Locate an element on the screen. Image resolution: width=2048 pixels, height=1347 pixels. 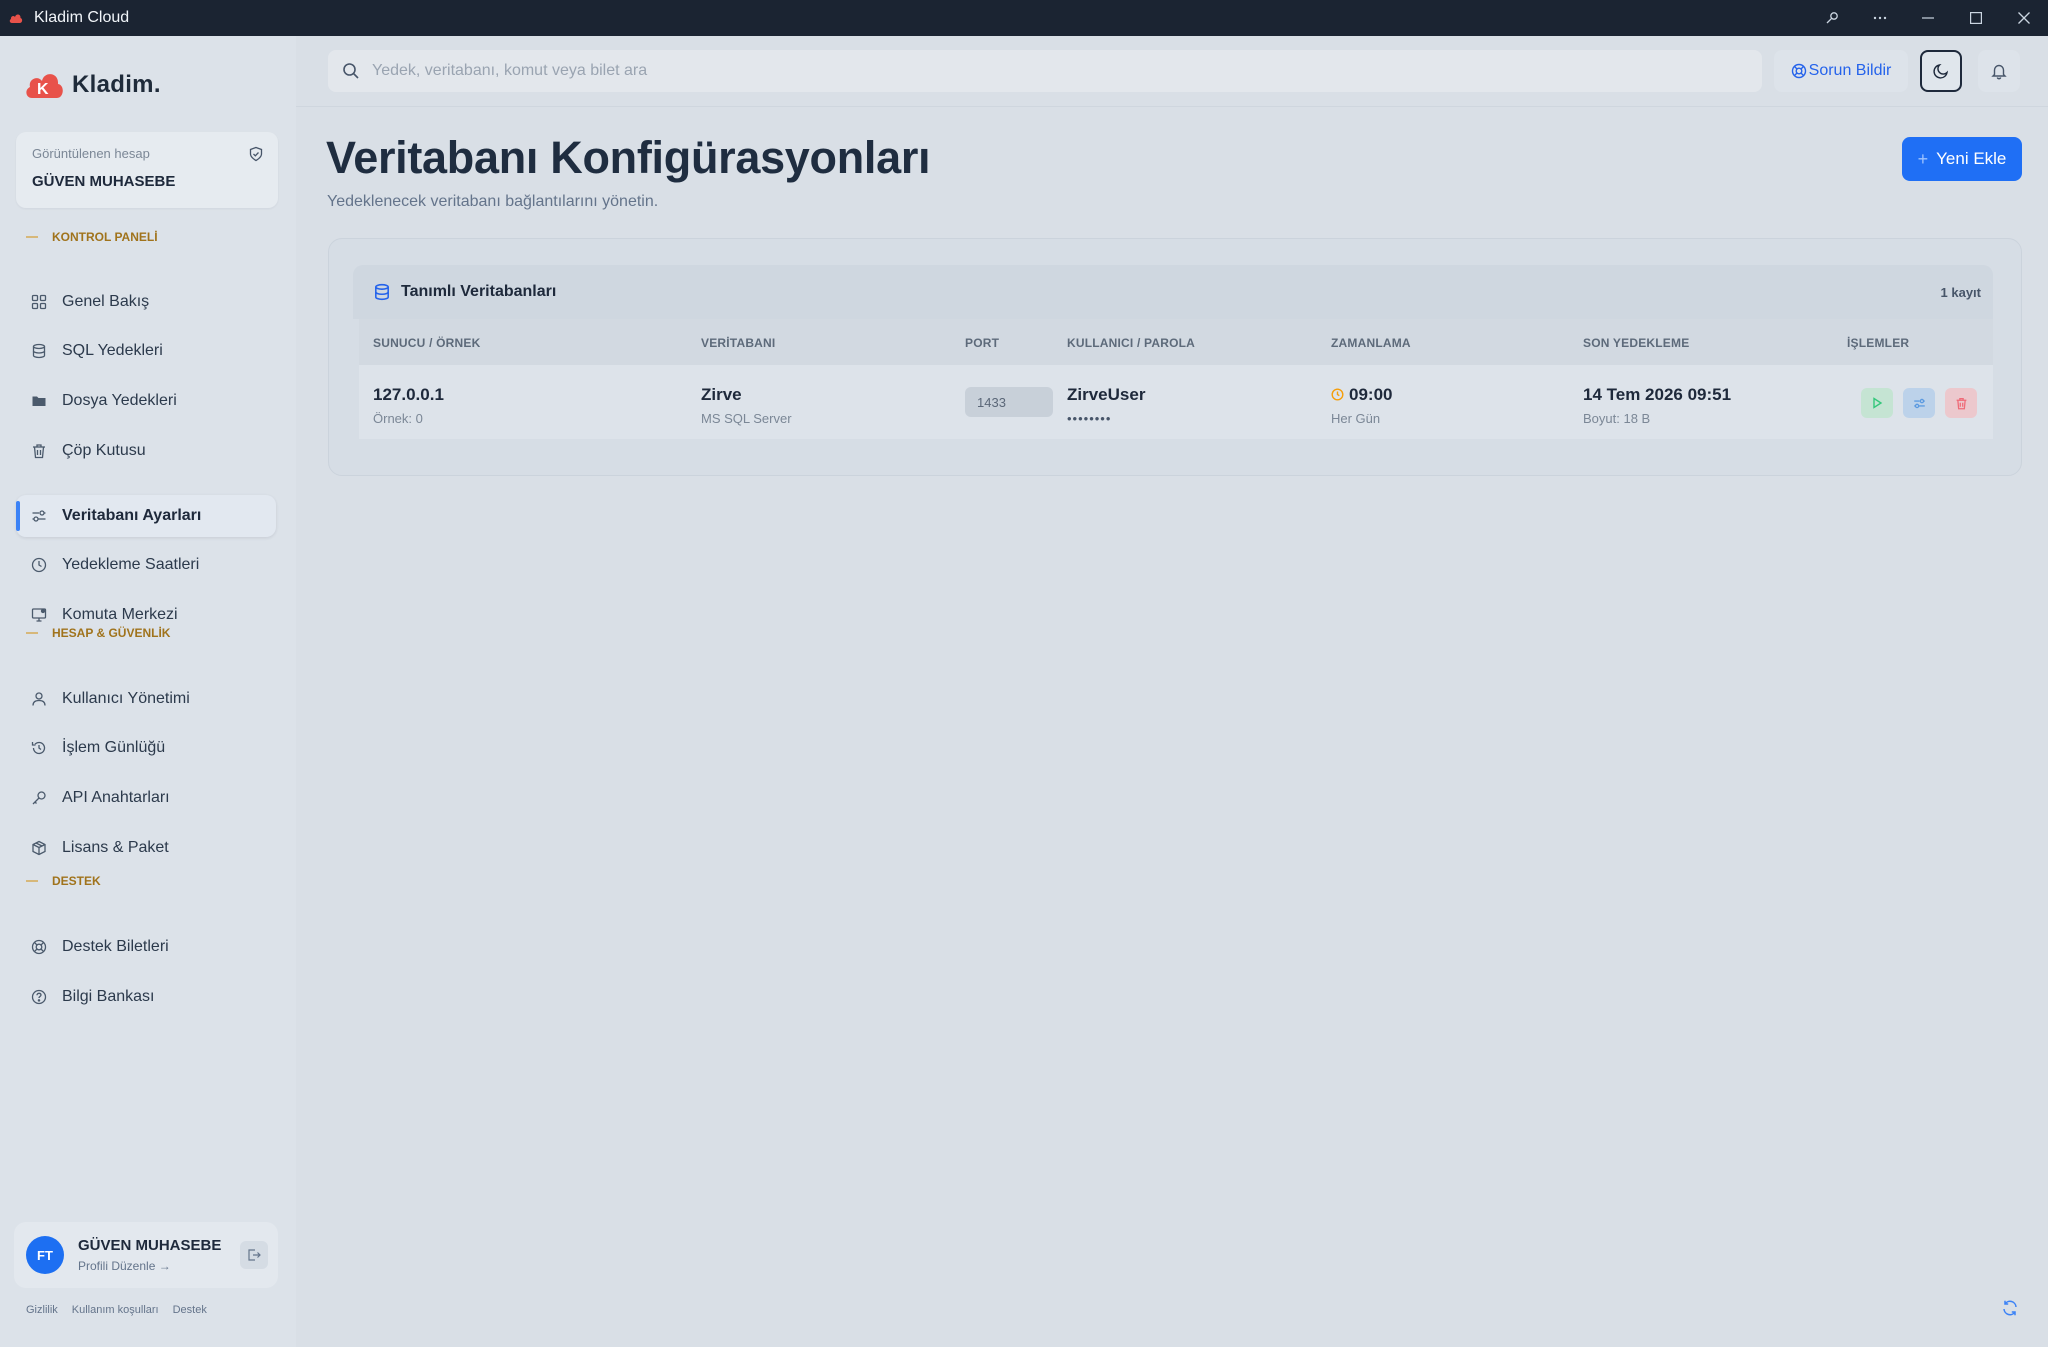
sidebar-item-trash: Çöp Kutusu is located at coordinates (146, 451).